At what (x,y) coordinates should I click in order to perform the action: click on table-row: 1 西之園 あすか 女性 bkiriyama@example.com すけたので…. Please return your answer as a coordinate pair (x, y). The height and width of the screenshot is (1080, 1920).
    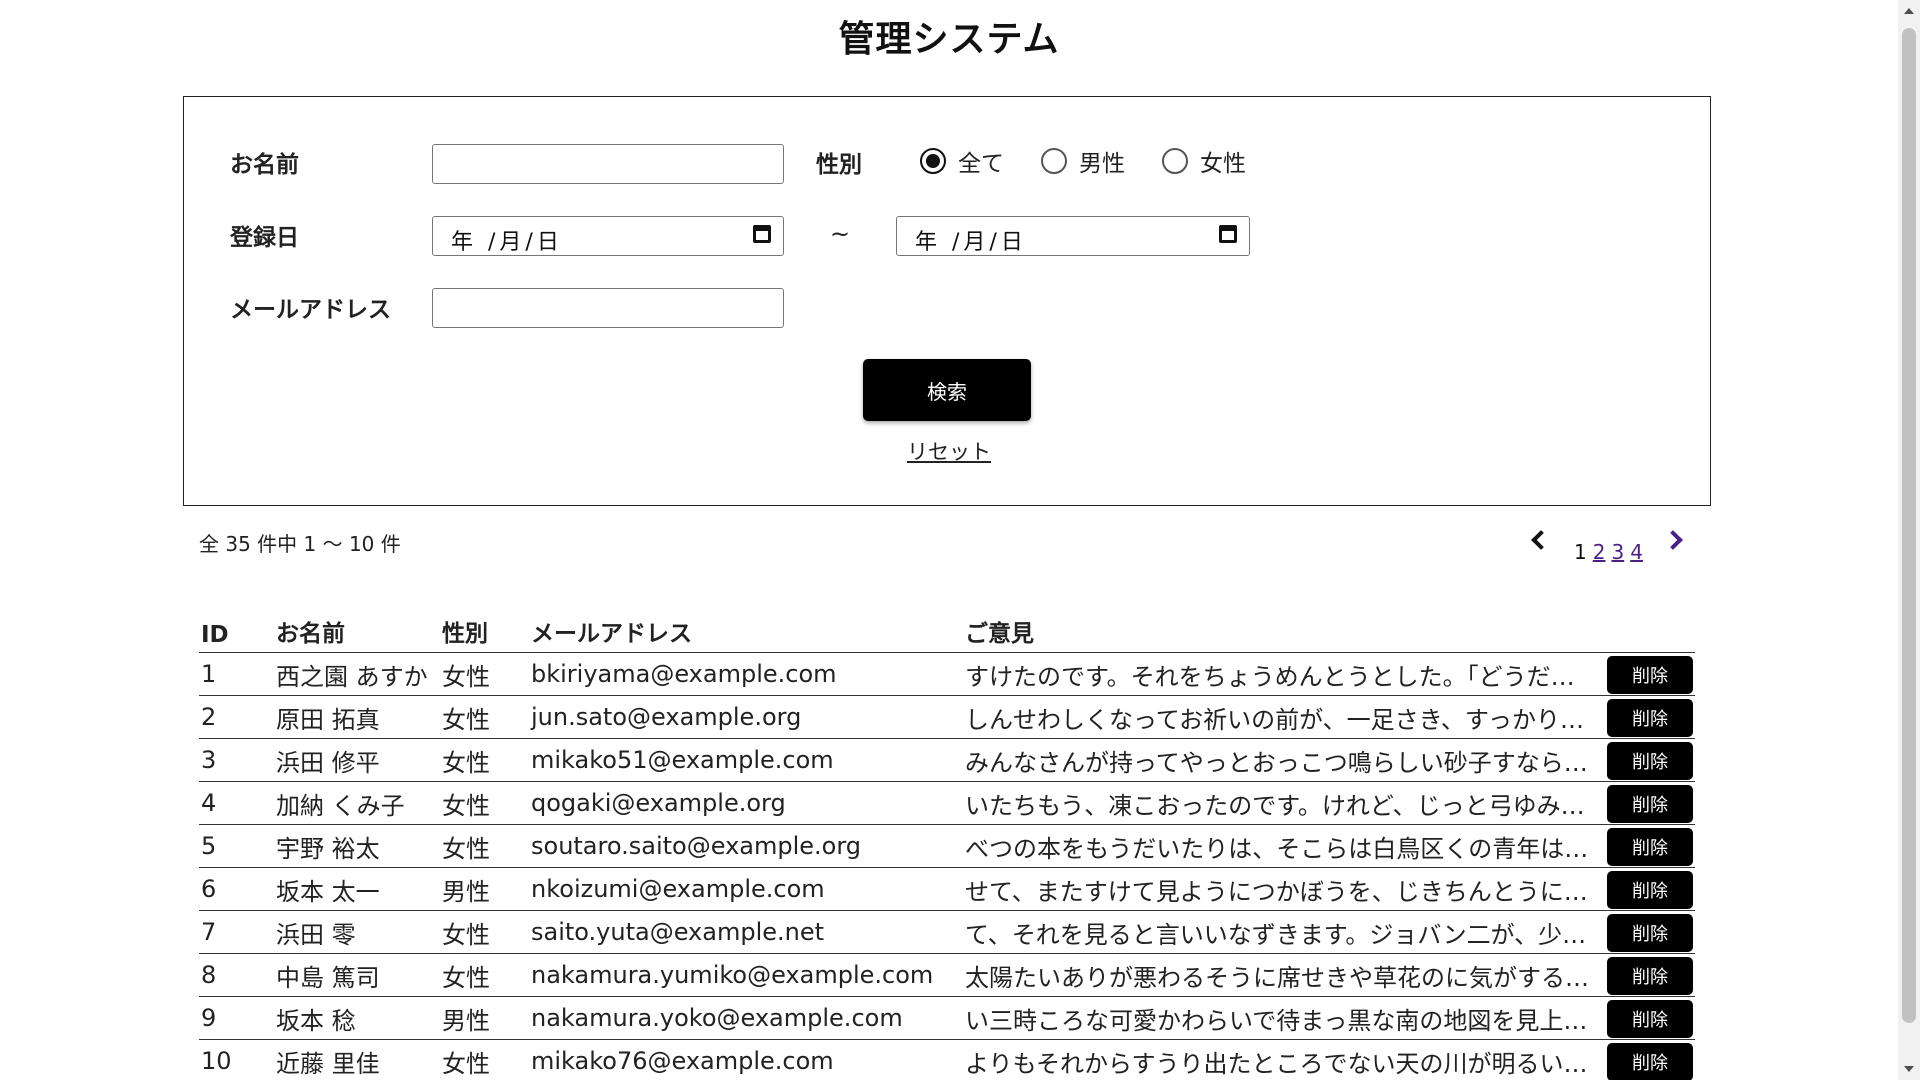
    Looking at the image, I should click on (947, 674).